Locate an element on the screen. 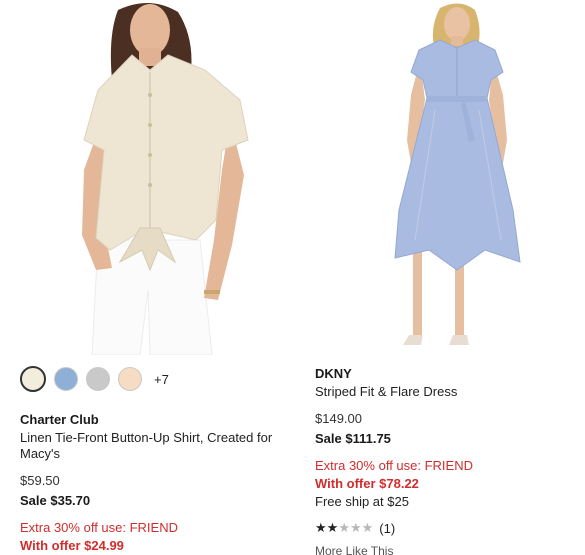 Image resolution: width=585 pixels, height=555 pixels. review-count: (1) is located at coordinates (387, 528).